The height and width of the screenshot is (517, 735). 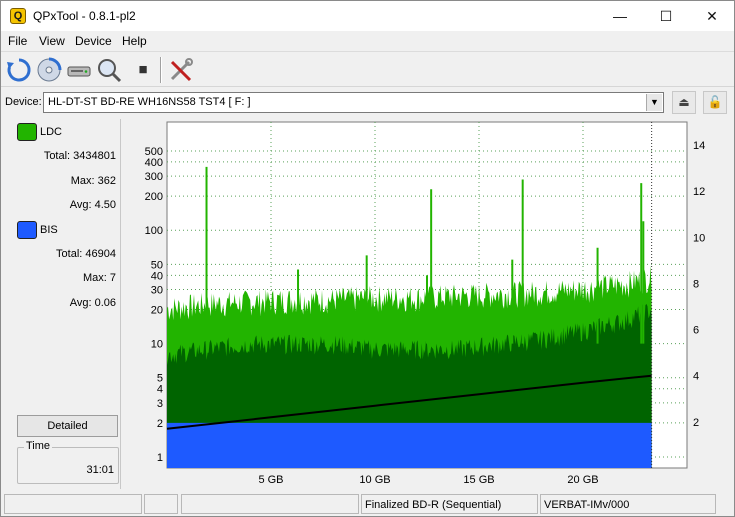 What do you see at coordinates (23, 102) in the screenshot?
I see `device-label: Device:` at bounding box center [23, 102].